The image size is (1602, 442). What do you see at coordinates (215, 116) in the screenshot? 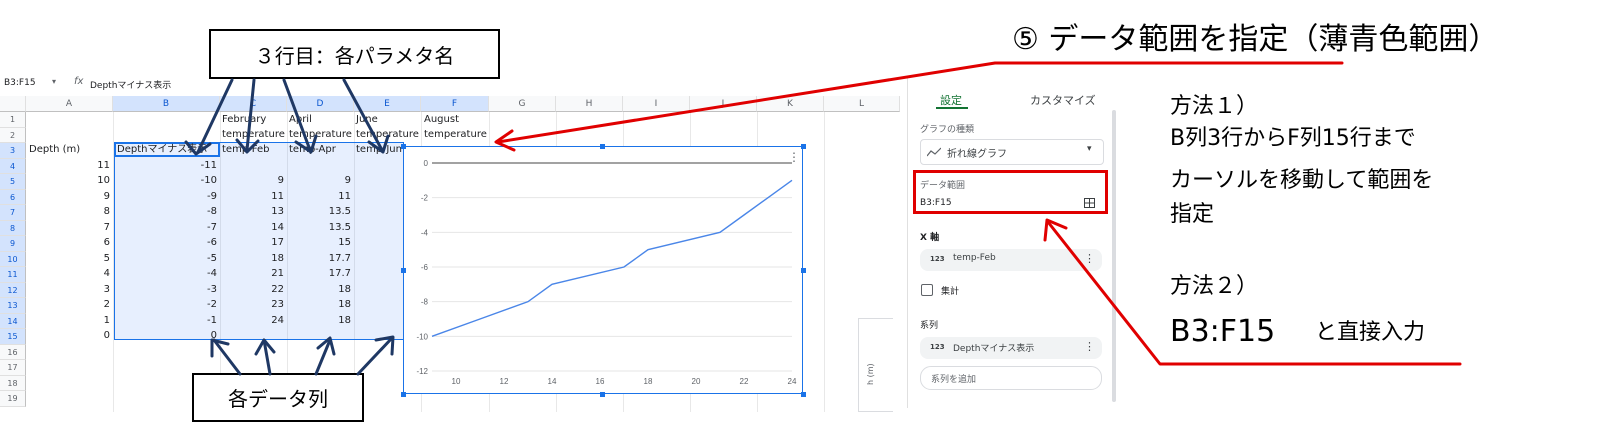
I see `arrow-to-b3` at bounding box center [215, 116].